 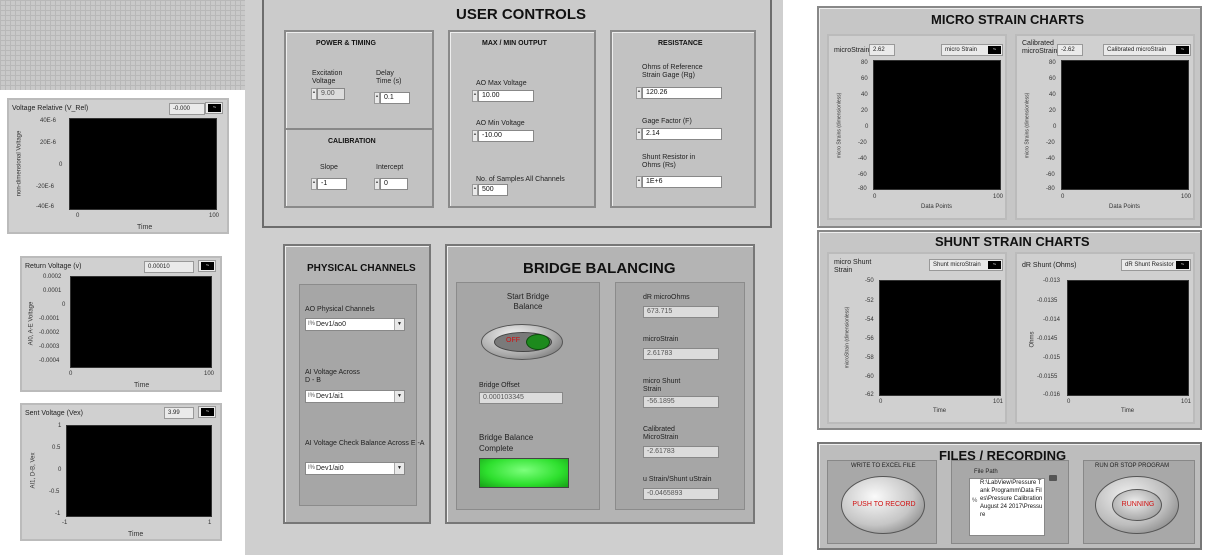 What do you see at coordinates (331, 94) in the screenshot?
I see `excitation-field: 9.00` at bounding box center [331, 94].